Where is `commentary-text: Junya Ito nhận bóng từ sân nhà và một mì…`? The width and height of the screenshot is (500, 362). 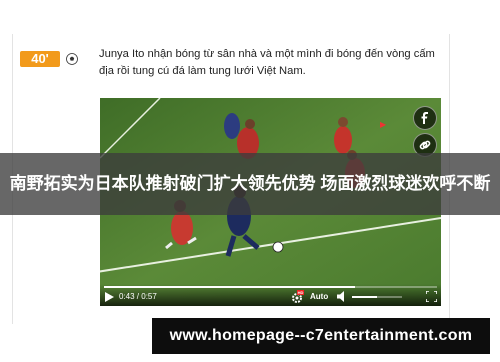 commentary-text: Junya Ito nhận bóng từ sân nhà và một mì… is located at coordinates (267, 62).